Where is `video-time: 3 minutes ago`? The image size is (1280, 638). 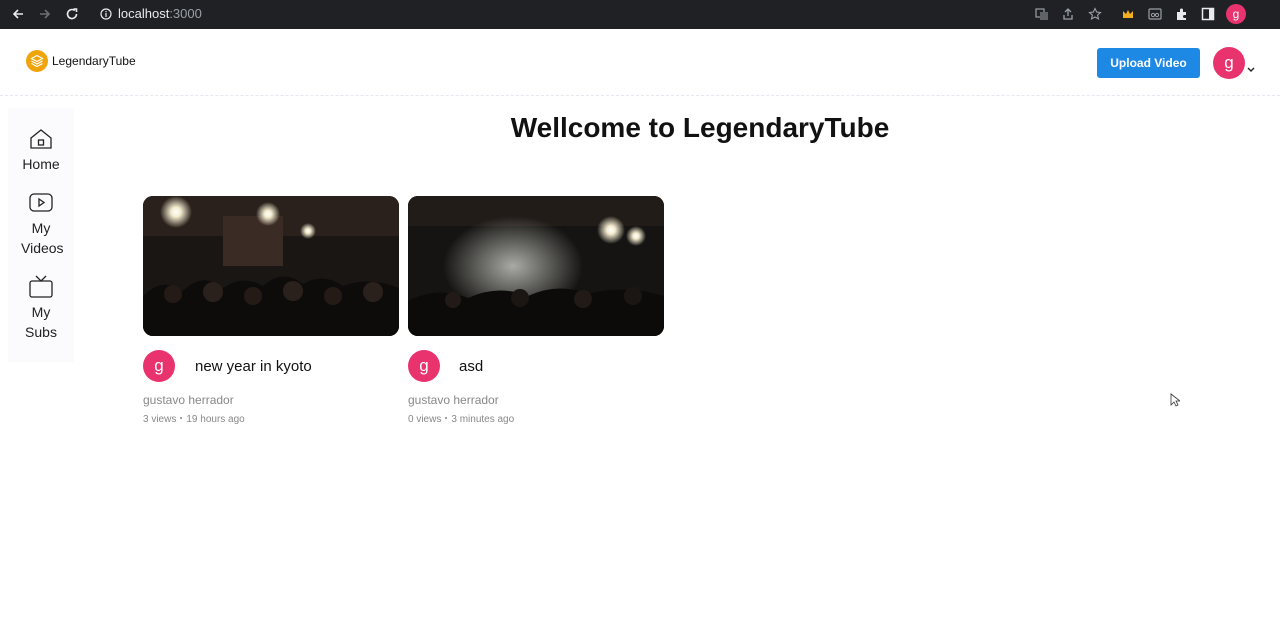
video-time: 3 minutes ago is located at coordinates (483, 419).